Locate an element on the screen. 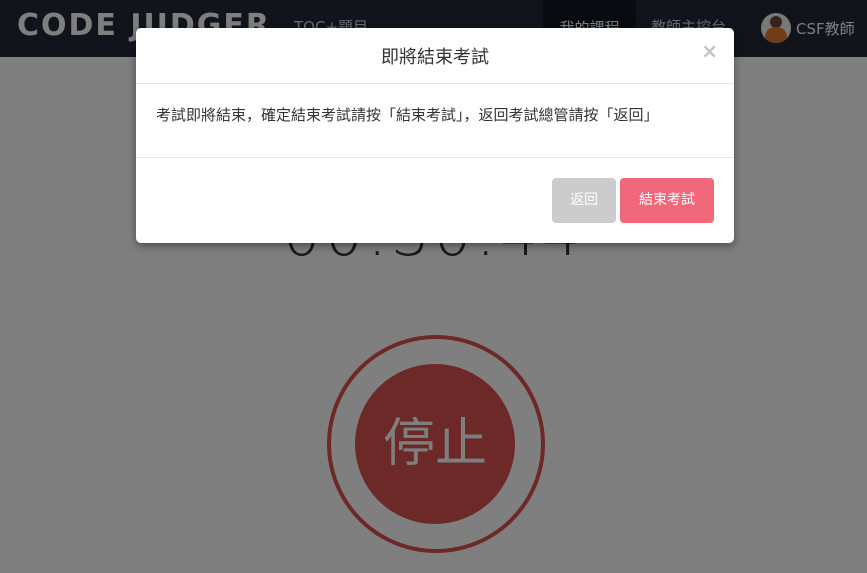  modal-header: 即將結束考試 × is located at coordinates (435, 56).